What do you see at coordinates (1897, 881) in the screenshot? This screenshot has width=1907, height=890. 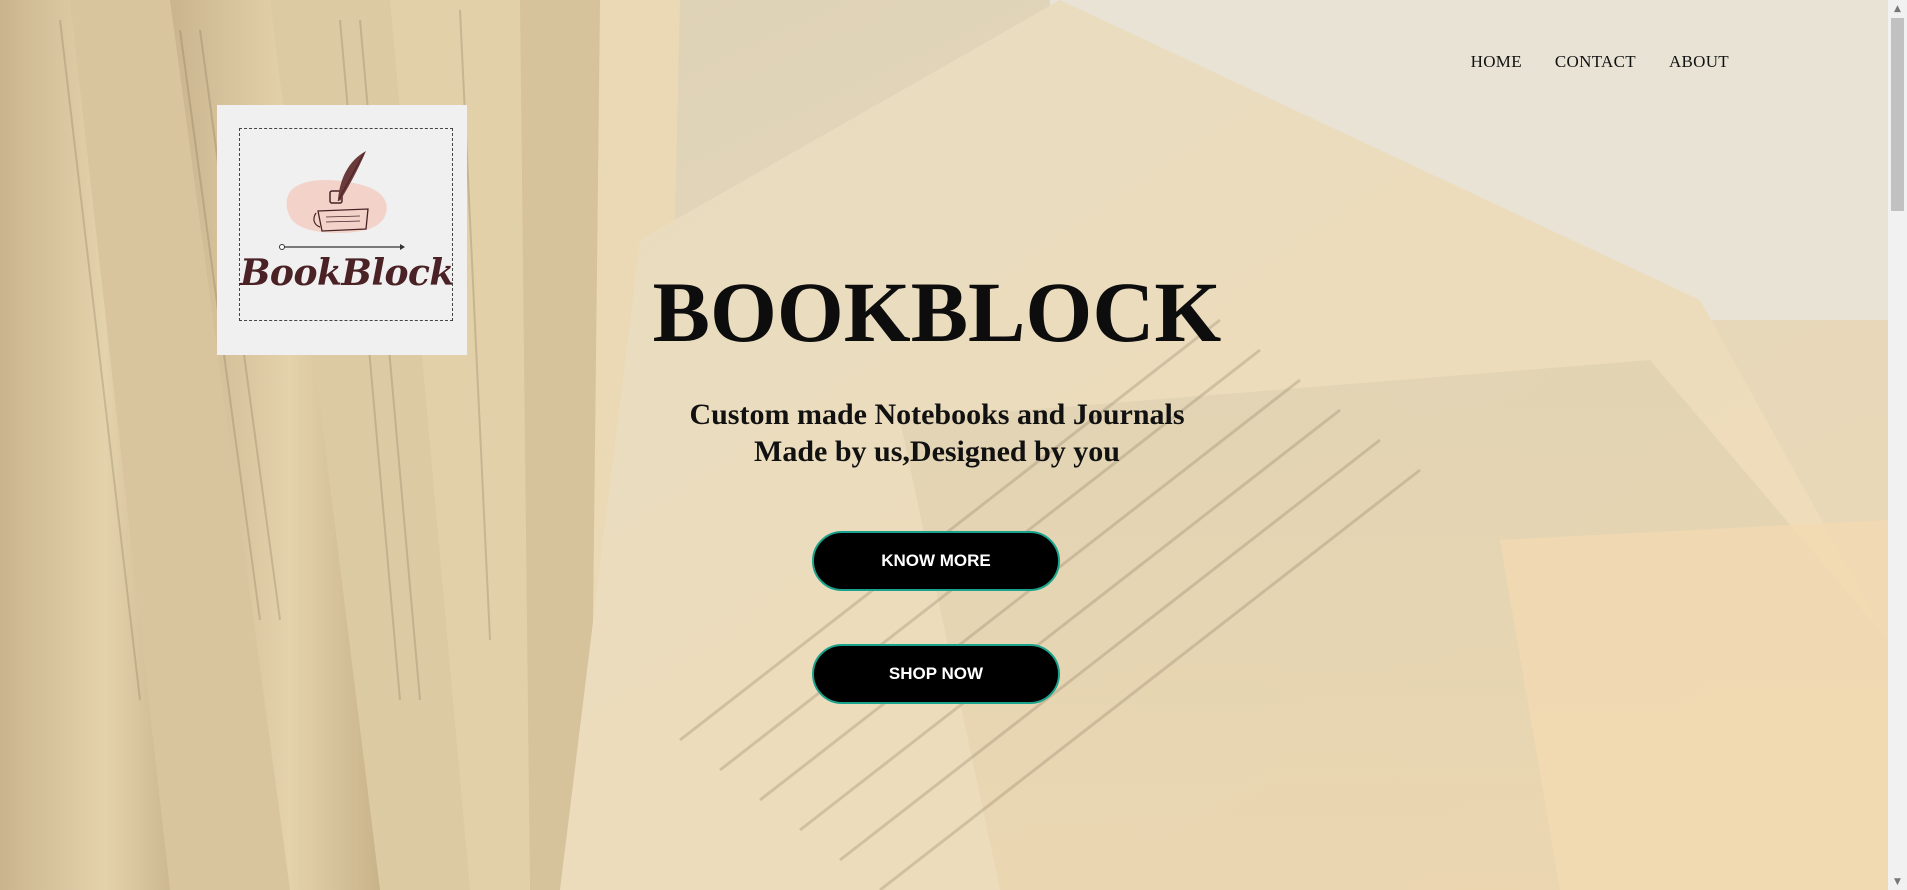 I see `scroll-down-arrow-icon: ▼` at bounding box center [1897, 881].